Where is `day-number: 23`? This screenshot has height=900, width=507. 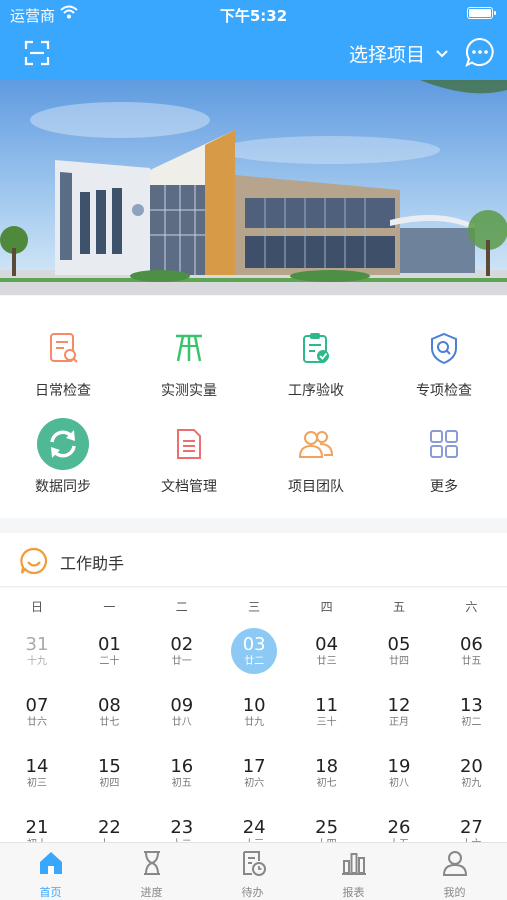
day-number: 23 is located at coordinates (182, 827).